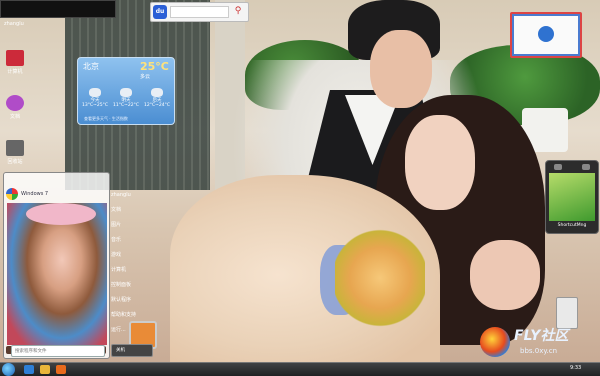  What do you see at coordinates (238, 11) in the screenshot?
I see `search-icon: ⚲` at bounding box center [238, 11].